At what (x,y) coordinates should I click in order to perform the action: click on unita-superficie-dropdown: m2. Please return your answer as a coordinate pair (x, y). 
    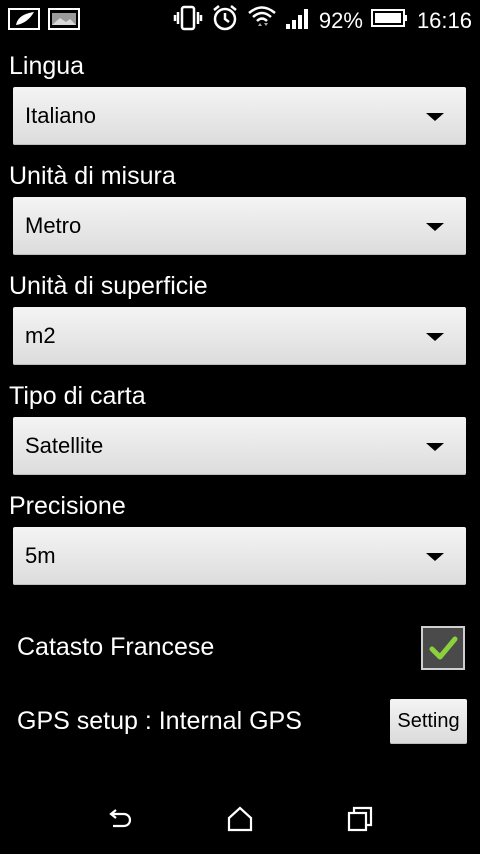
    Looking at the image, I should click on (239, 336).